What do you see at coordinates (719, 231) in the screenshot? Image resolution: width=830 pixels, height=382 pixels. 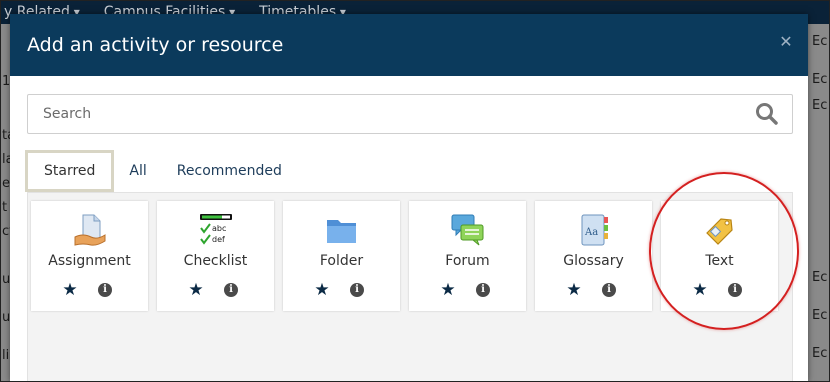 I see `text-label-icon` at bounding box center [719, 231].